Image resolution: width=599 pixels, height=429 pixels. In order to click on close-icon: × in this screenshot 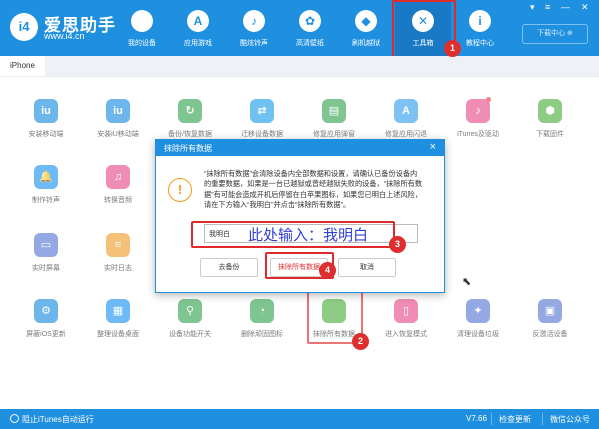, I will do `click(433, 147)`.